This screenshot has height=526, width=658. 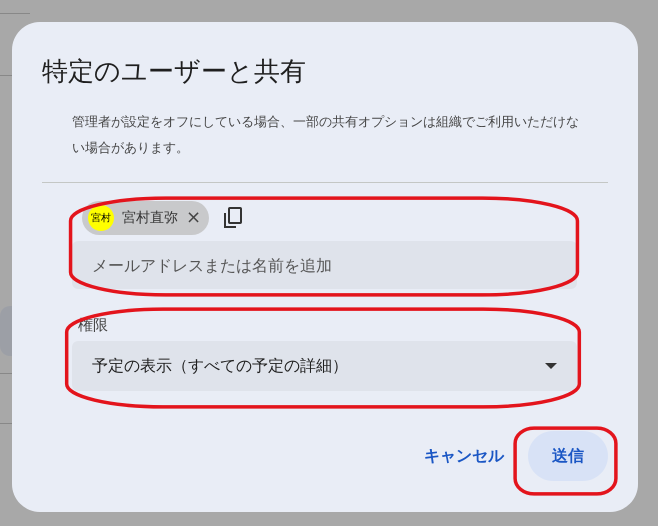 I want to click on dropdown-caret-icon, so click(x=551, y=366).